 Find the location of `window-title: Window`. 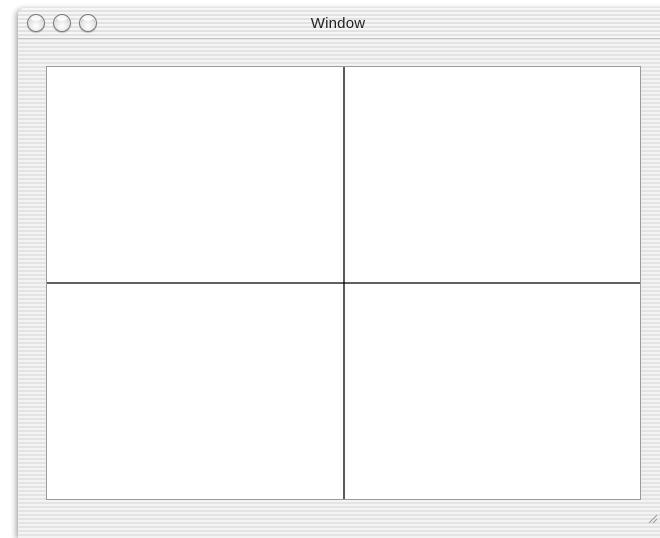

window-title: Window is located at coordinates (338, 23).